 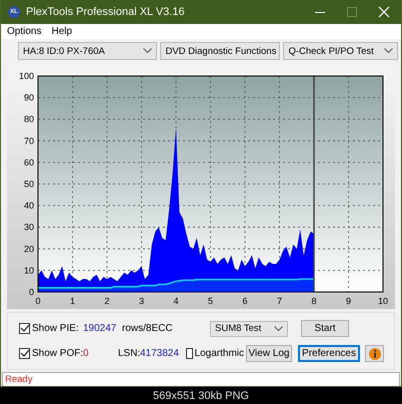 I want to click on y-tick-label: 70, so click(x=29, y=141).